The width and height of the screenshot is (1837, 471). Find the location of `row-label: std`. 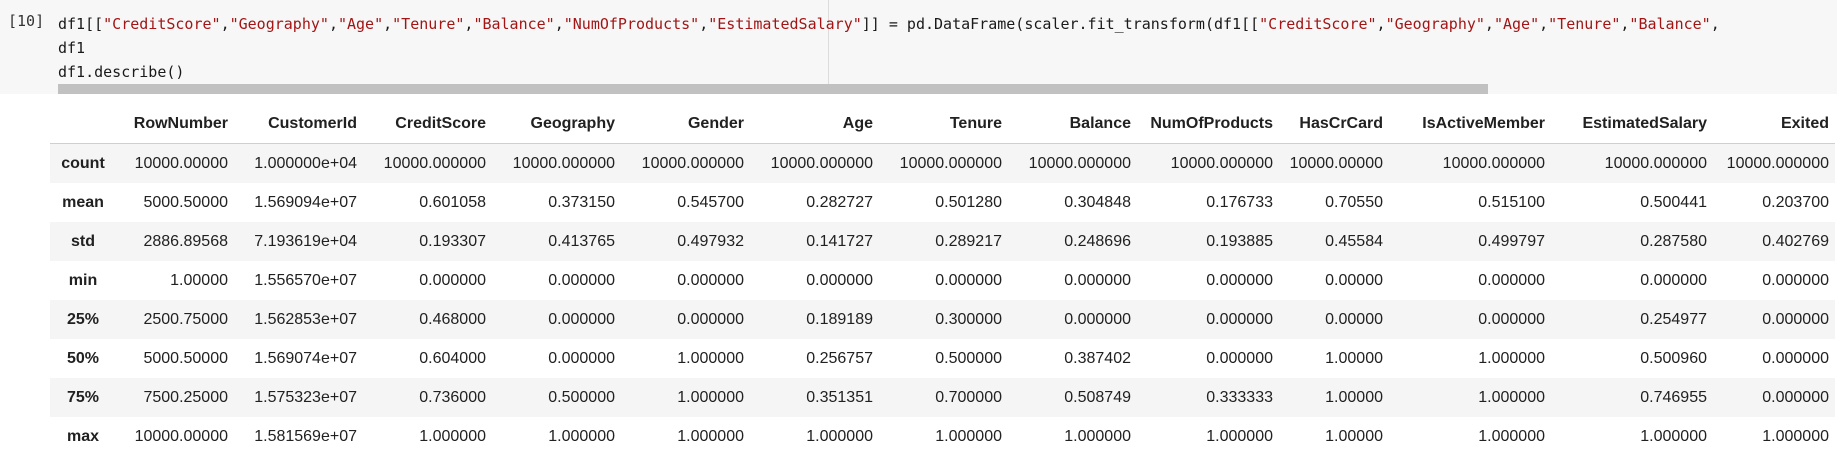

row-label: std is located at coordinates (83, 241).